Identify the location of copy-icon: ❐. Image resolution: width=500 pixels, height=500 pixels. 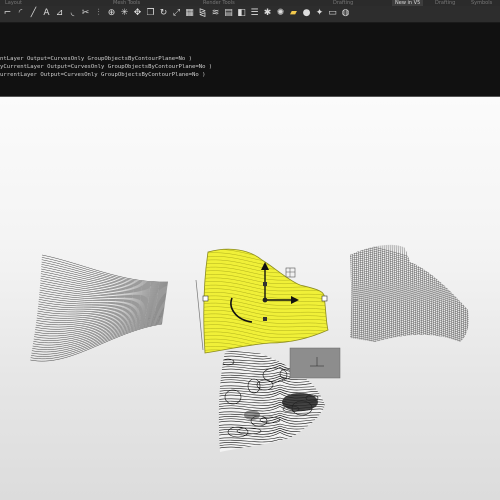
(150, 13).